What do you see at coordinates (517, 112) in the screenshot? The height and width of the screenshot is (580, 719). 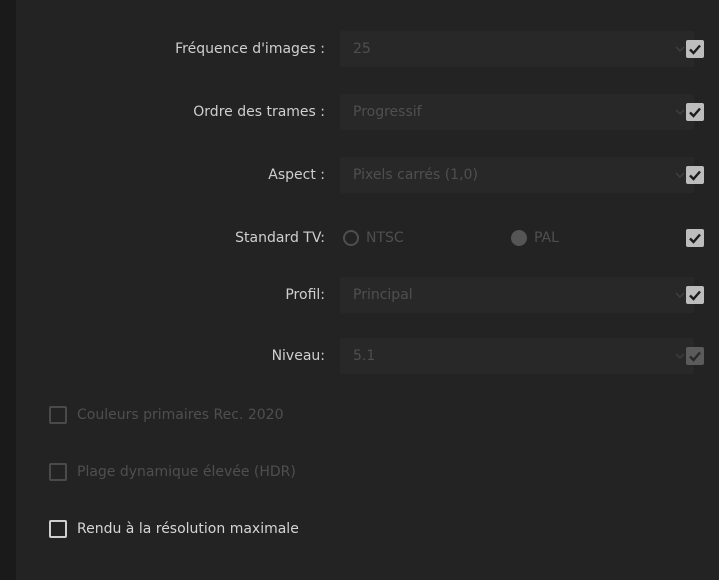 I see `field-order-dropdown: Progressif` at bounding box center [517, 112].